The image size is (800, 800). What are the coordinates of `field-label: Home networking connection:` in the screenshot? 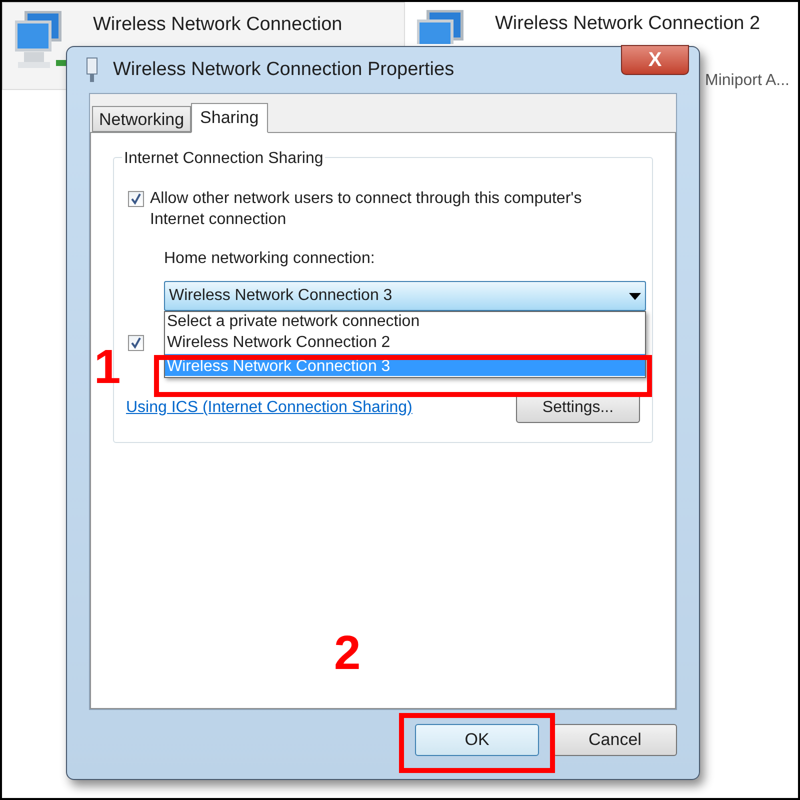 It's located at (270, 259).